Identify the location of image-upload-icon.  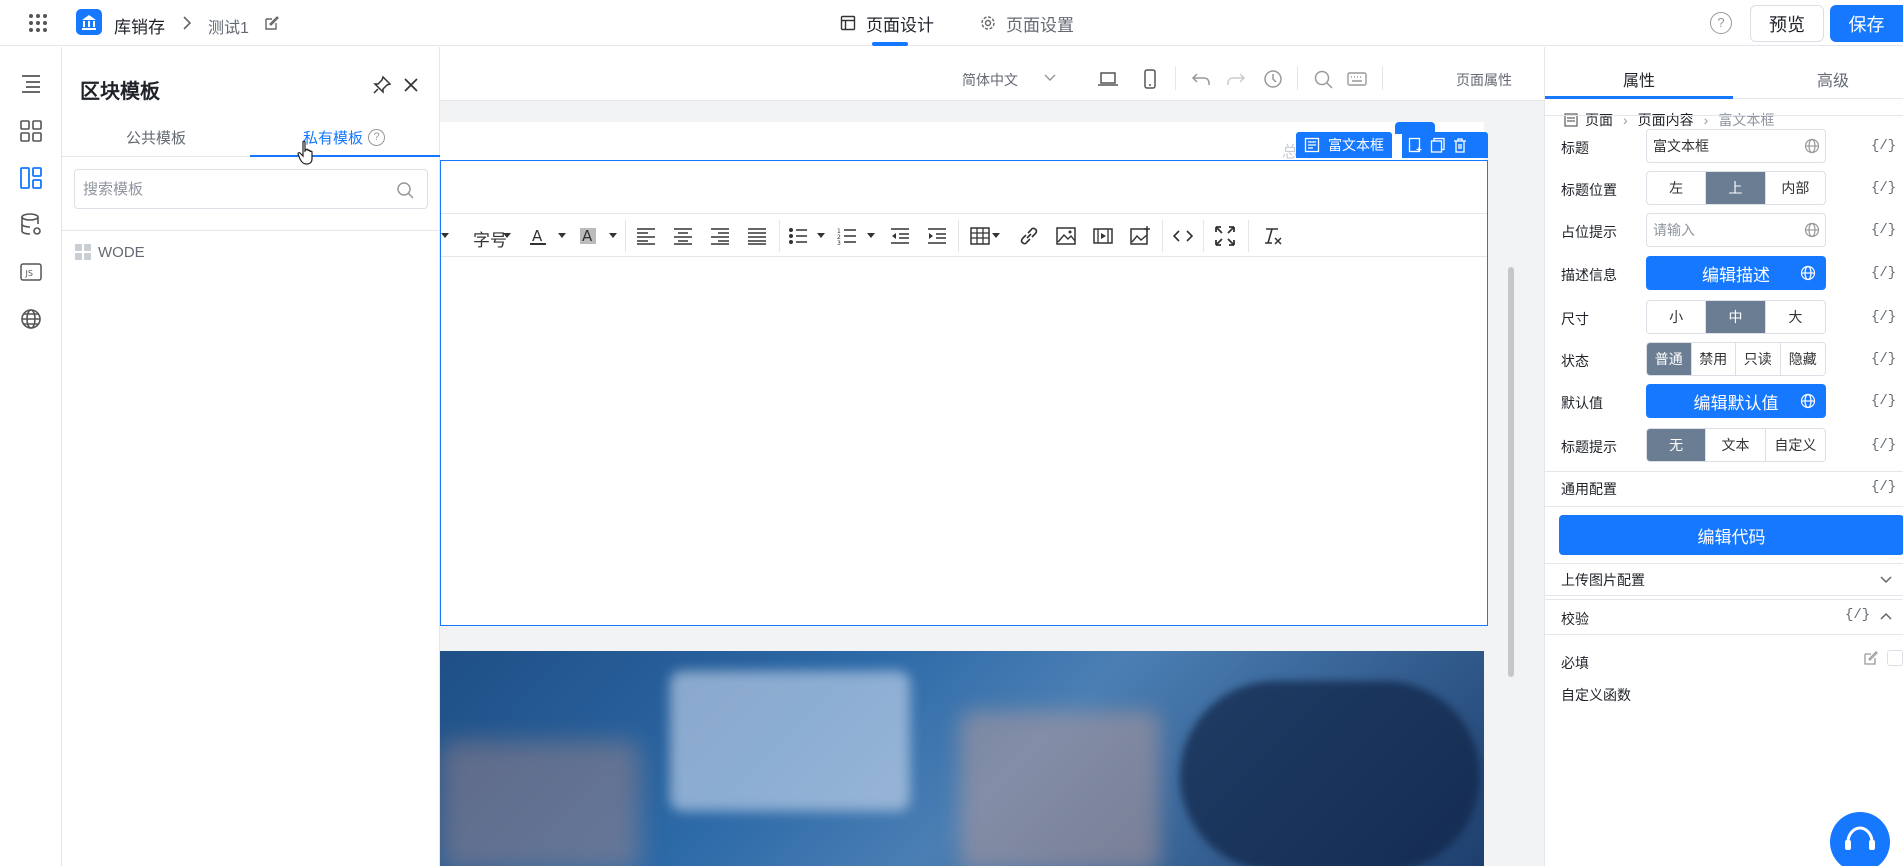
(1140, 236).